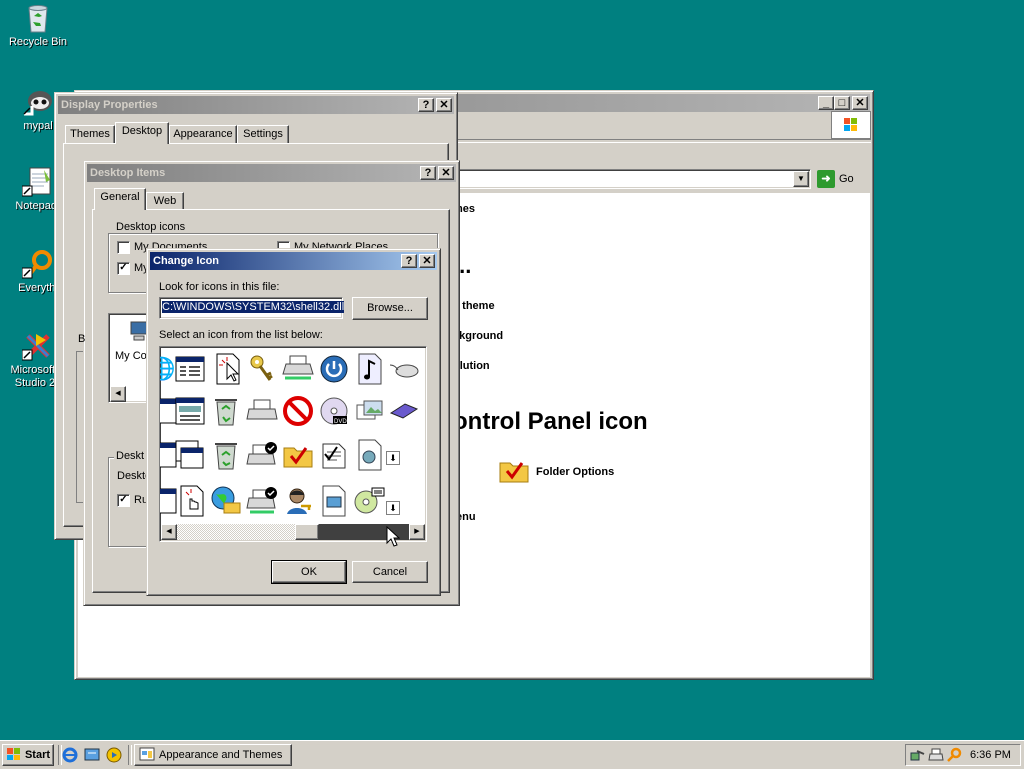 Image resolution: width=1024 pixels, height=769 pixels. I want to click on behind-groupbox-edge, so click(79, 427).